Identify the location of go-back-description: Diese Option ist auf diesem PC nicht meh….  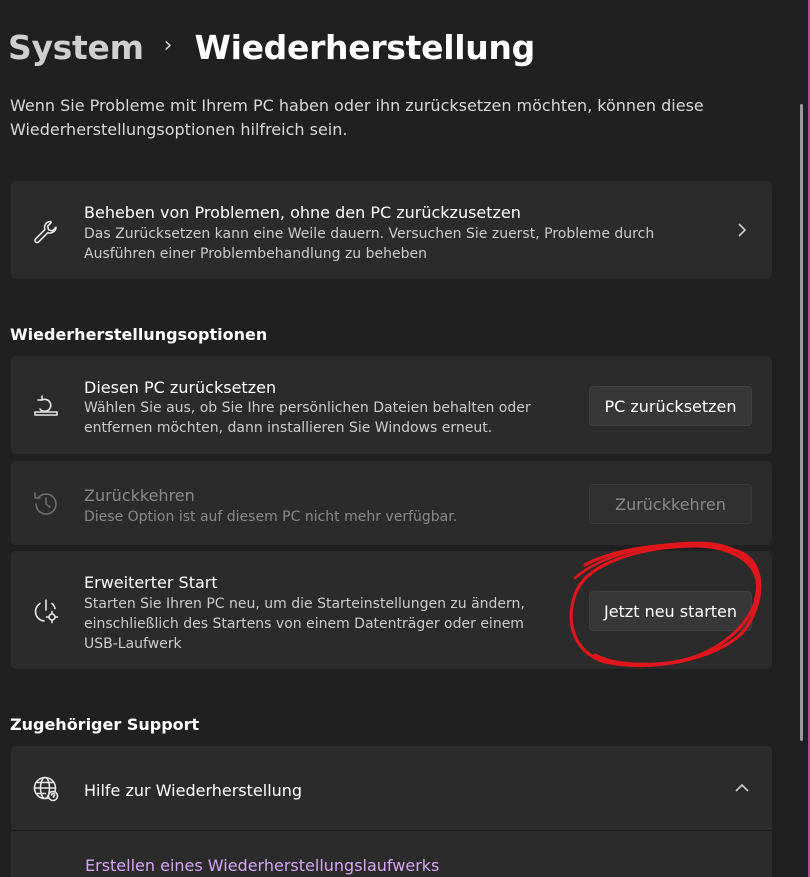
(271, 517).